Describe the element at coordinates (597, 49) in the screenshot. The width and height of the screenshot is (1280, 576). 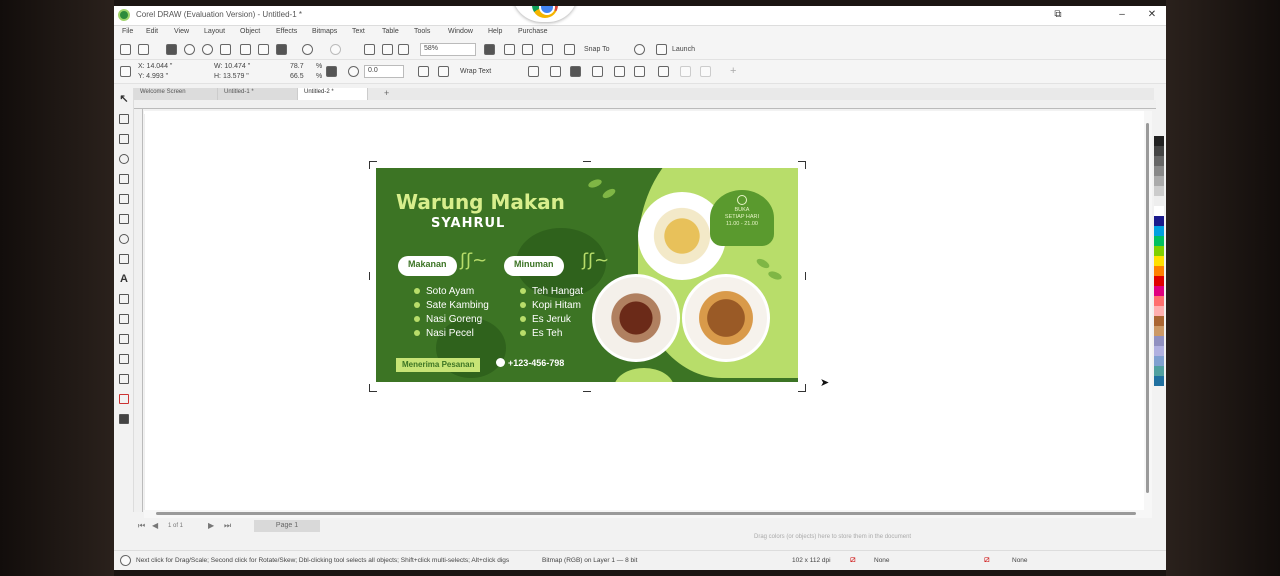
I see `snap-to-dropdown: Snap To` at that location.